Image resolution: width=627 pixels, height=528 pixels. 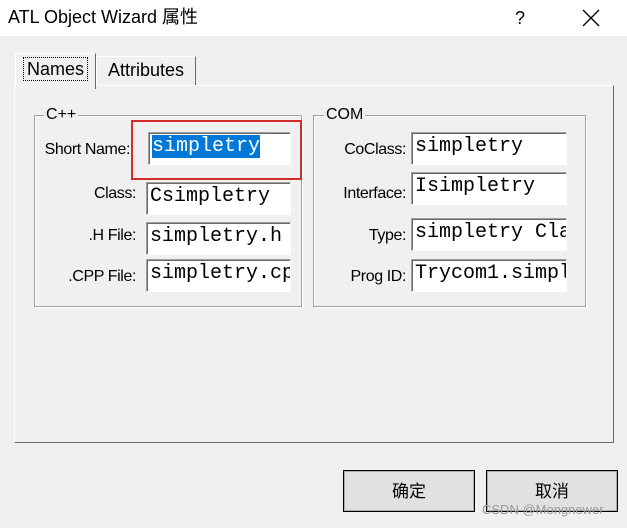 I want to click on prog-id-input: Trycom1.simpletry, so click(x=489, y=275).